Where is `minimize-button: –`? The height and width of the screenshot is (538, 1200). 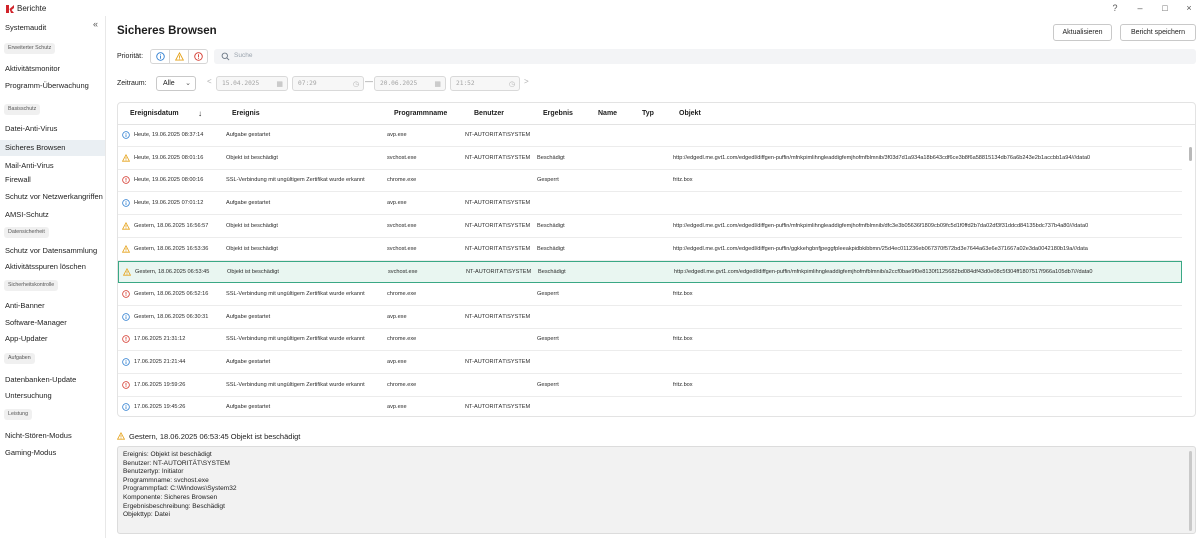 minimize-button: – is located at coordinates (1140, 8).